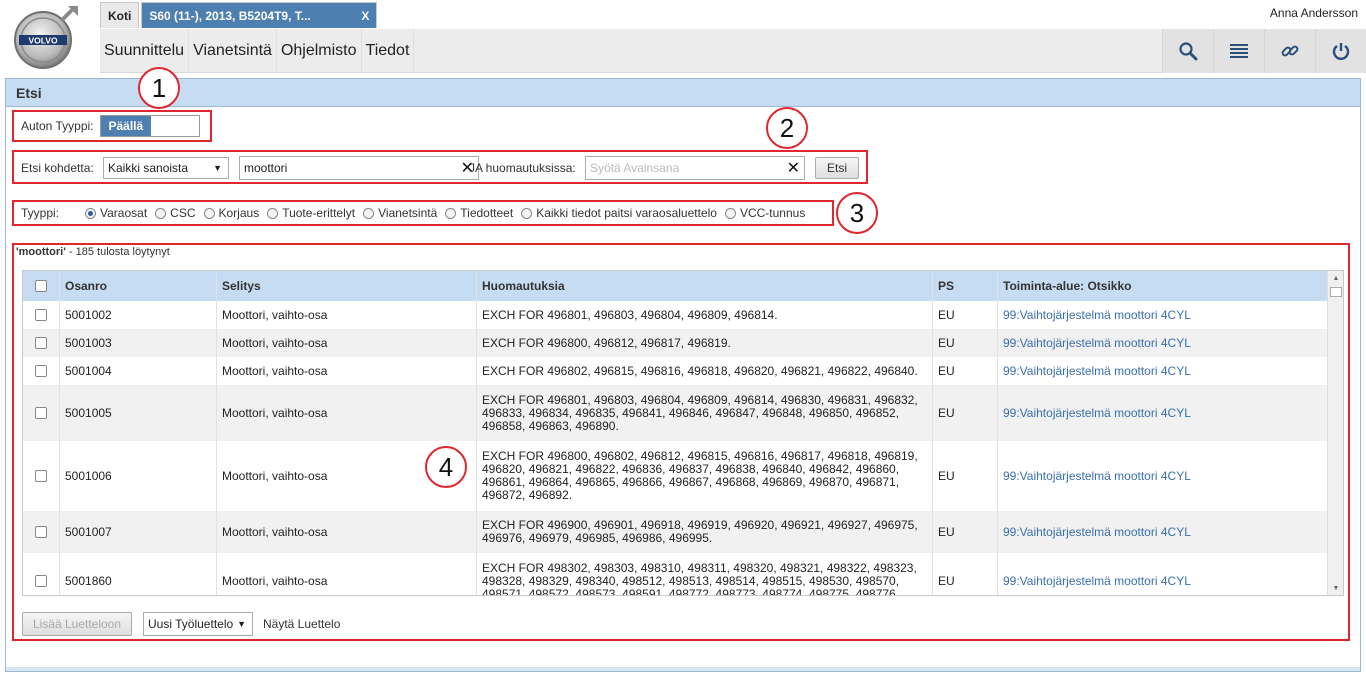  Describe the element at coordinates (311, 213) in the screenshot. I see `radio-tuote-erittelyt: Tuote-erittelyt` at that location.